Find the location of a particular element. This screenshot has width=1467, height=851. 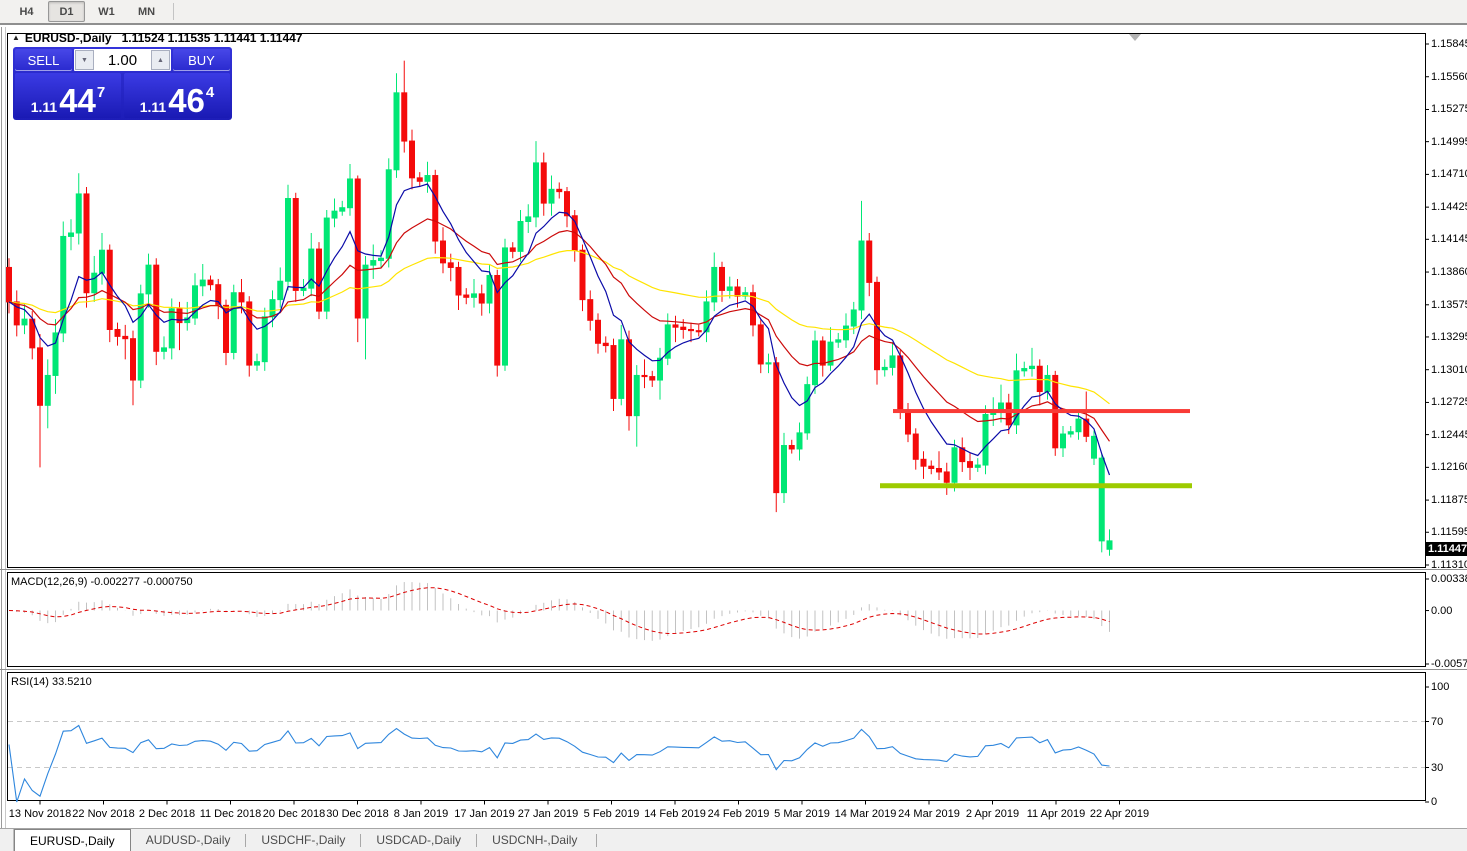

timeframe-button-h4: H4 is located at coordinates (26, 11).